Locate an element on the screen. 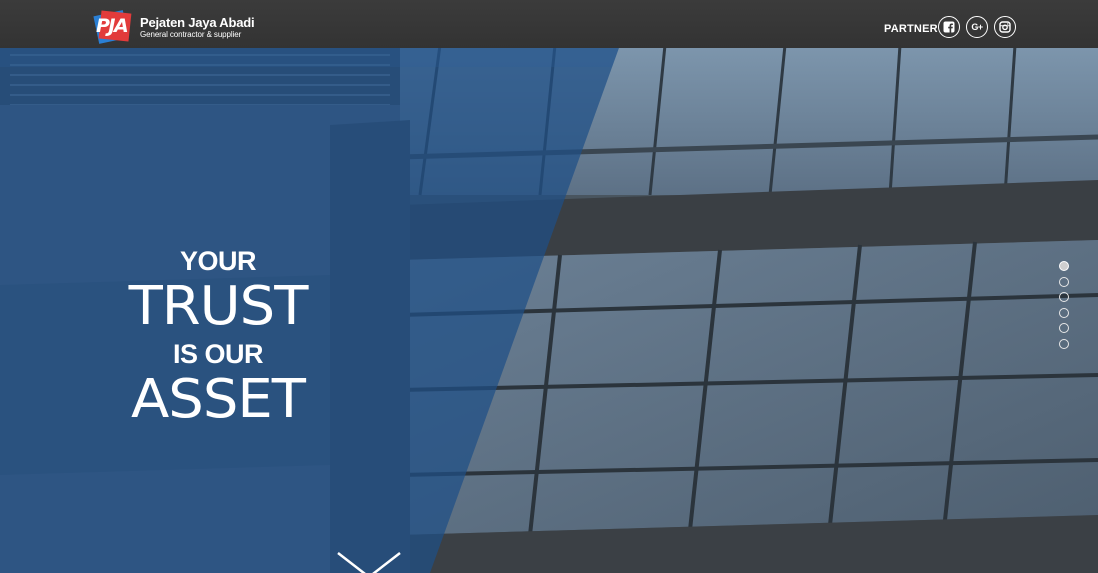  instagram-icon is located at coordinates (1005, 27).